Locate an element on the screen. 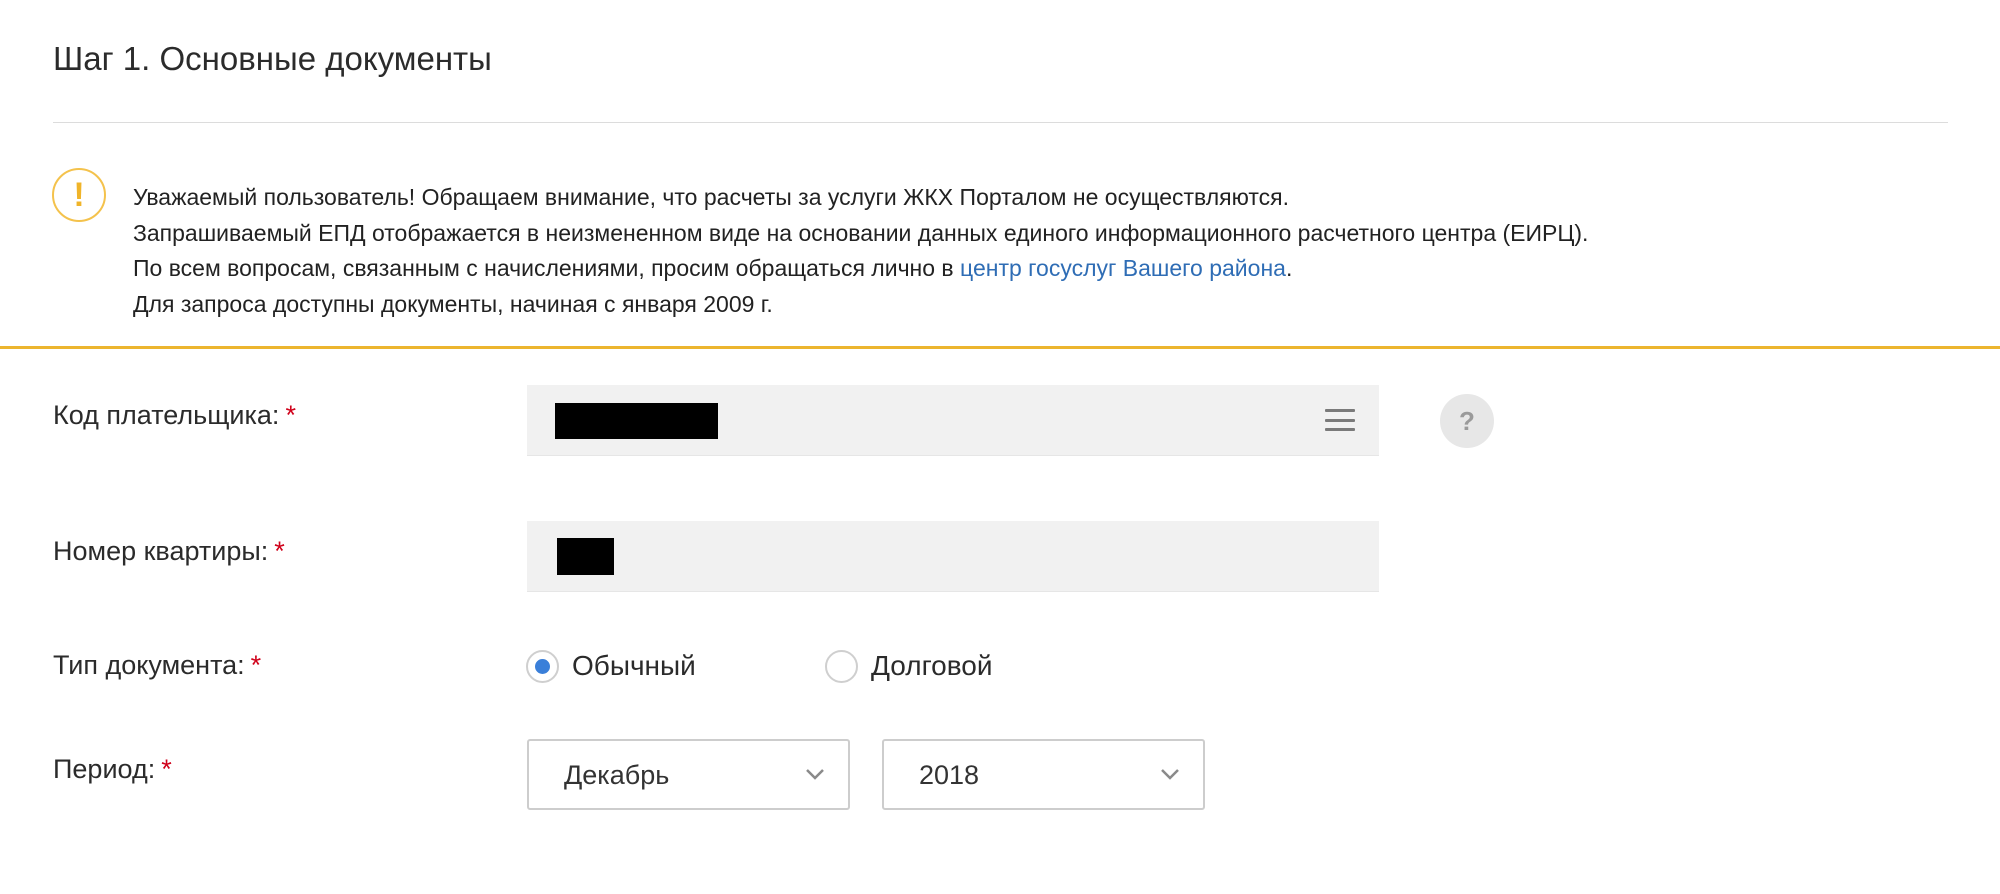 The height and width of the screenshot is (894, 2000). payer-code-label: Код плательщика: * is located at coordinates (174, 415).